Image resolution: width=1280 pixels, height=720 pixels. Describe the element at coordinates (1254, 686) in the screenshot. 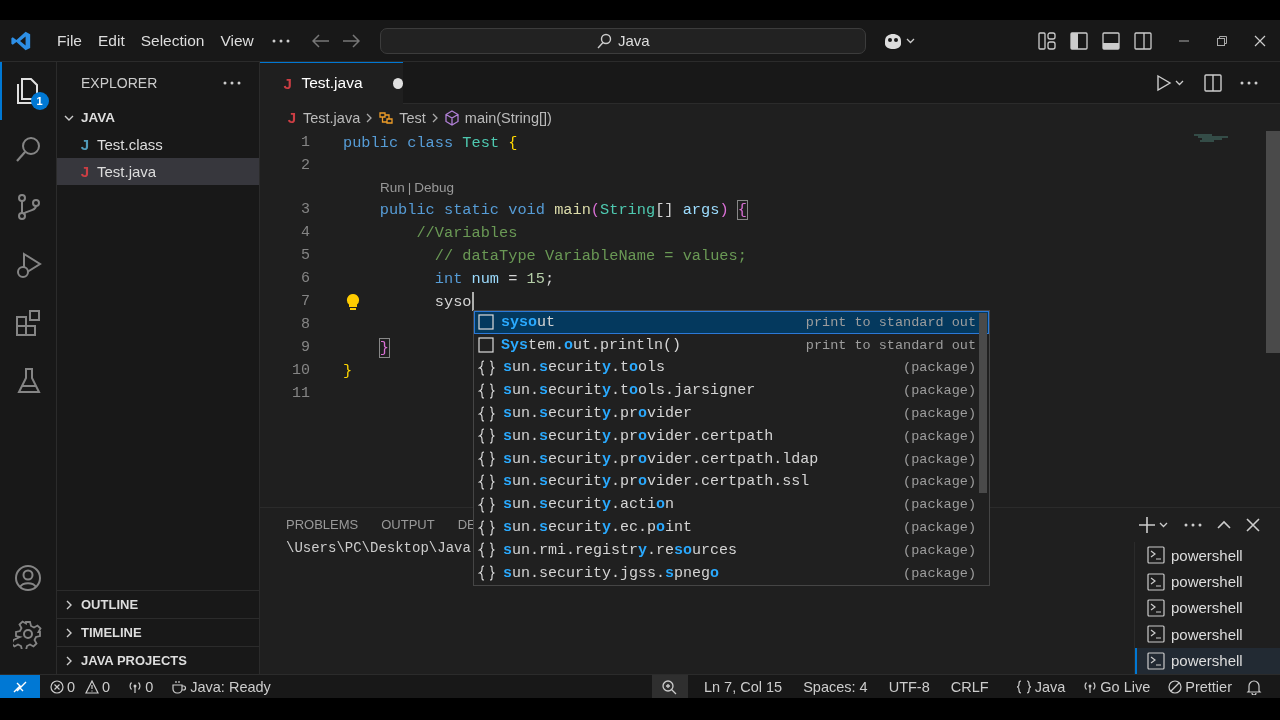

I see `notifications-icon` at that location.